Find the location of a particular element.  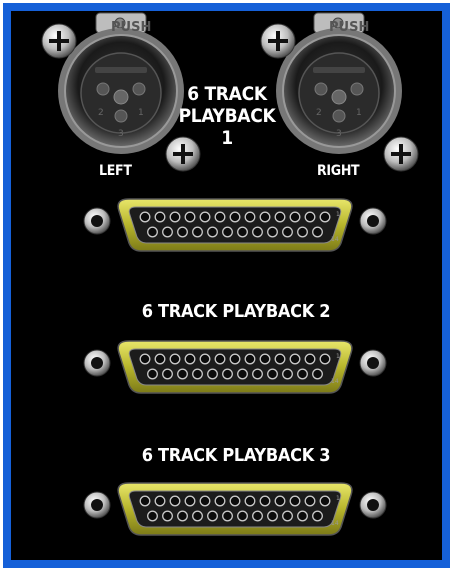

dsub-1-pin14-label: 14 is located at coordinates (335, 239).